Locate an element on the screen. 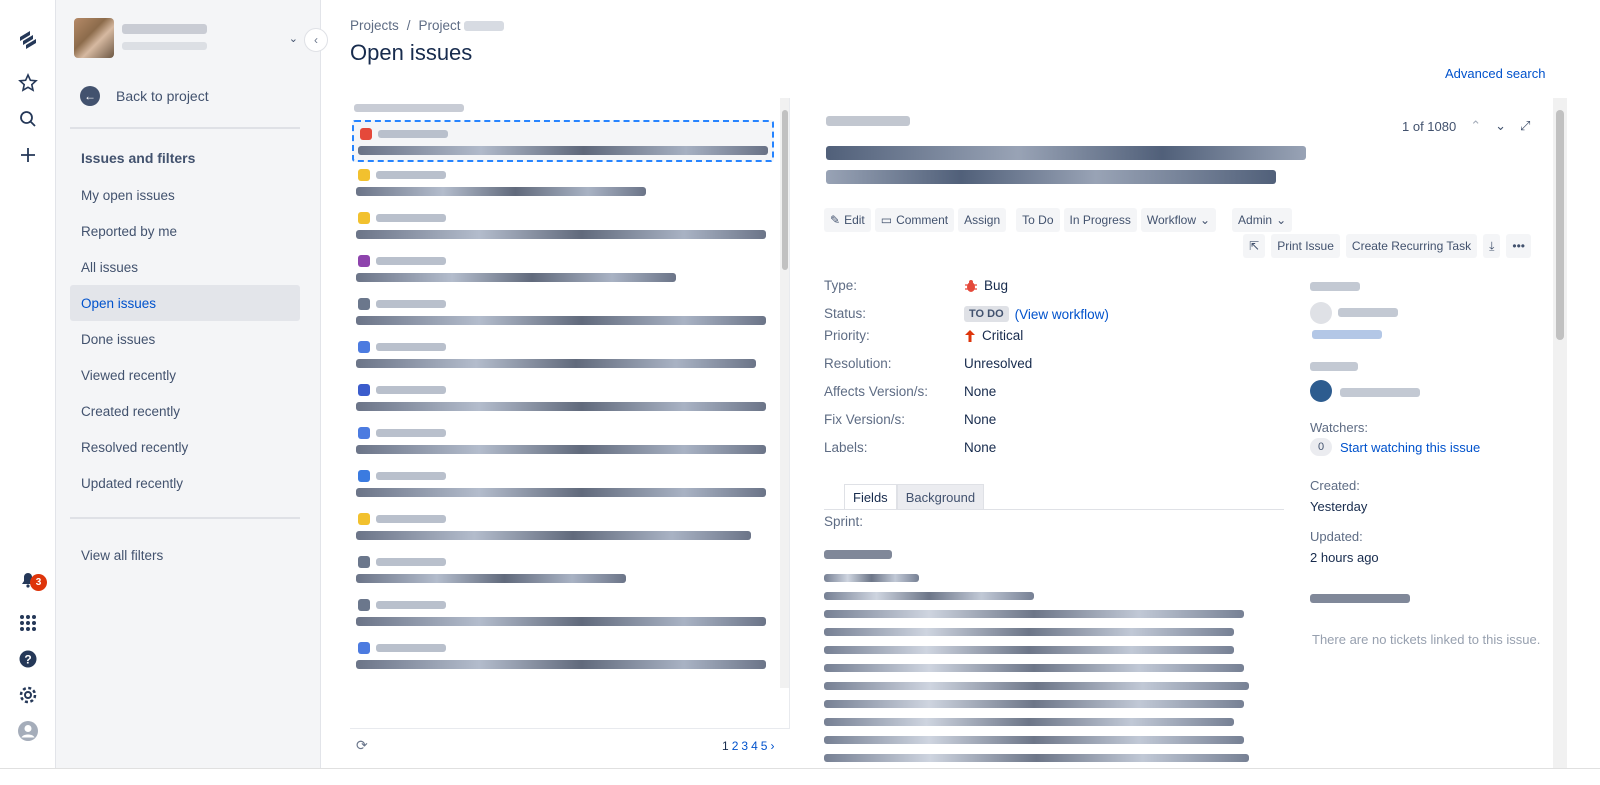 The image size is (1600, 785). page-5: 5 is located at coordinates (764, 746).